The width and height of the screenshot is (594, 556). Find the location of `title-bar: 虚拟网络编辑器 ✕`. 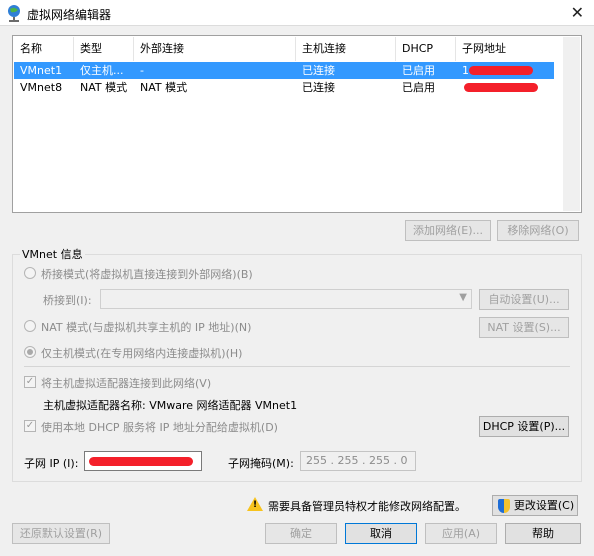

title-bar: 虚拟网络编辑器 ✕ is located at coordinates (297, 13).